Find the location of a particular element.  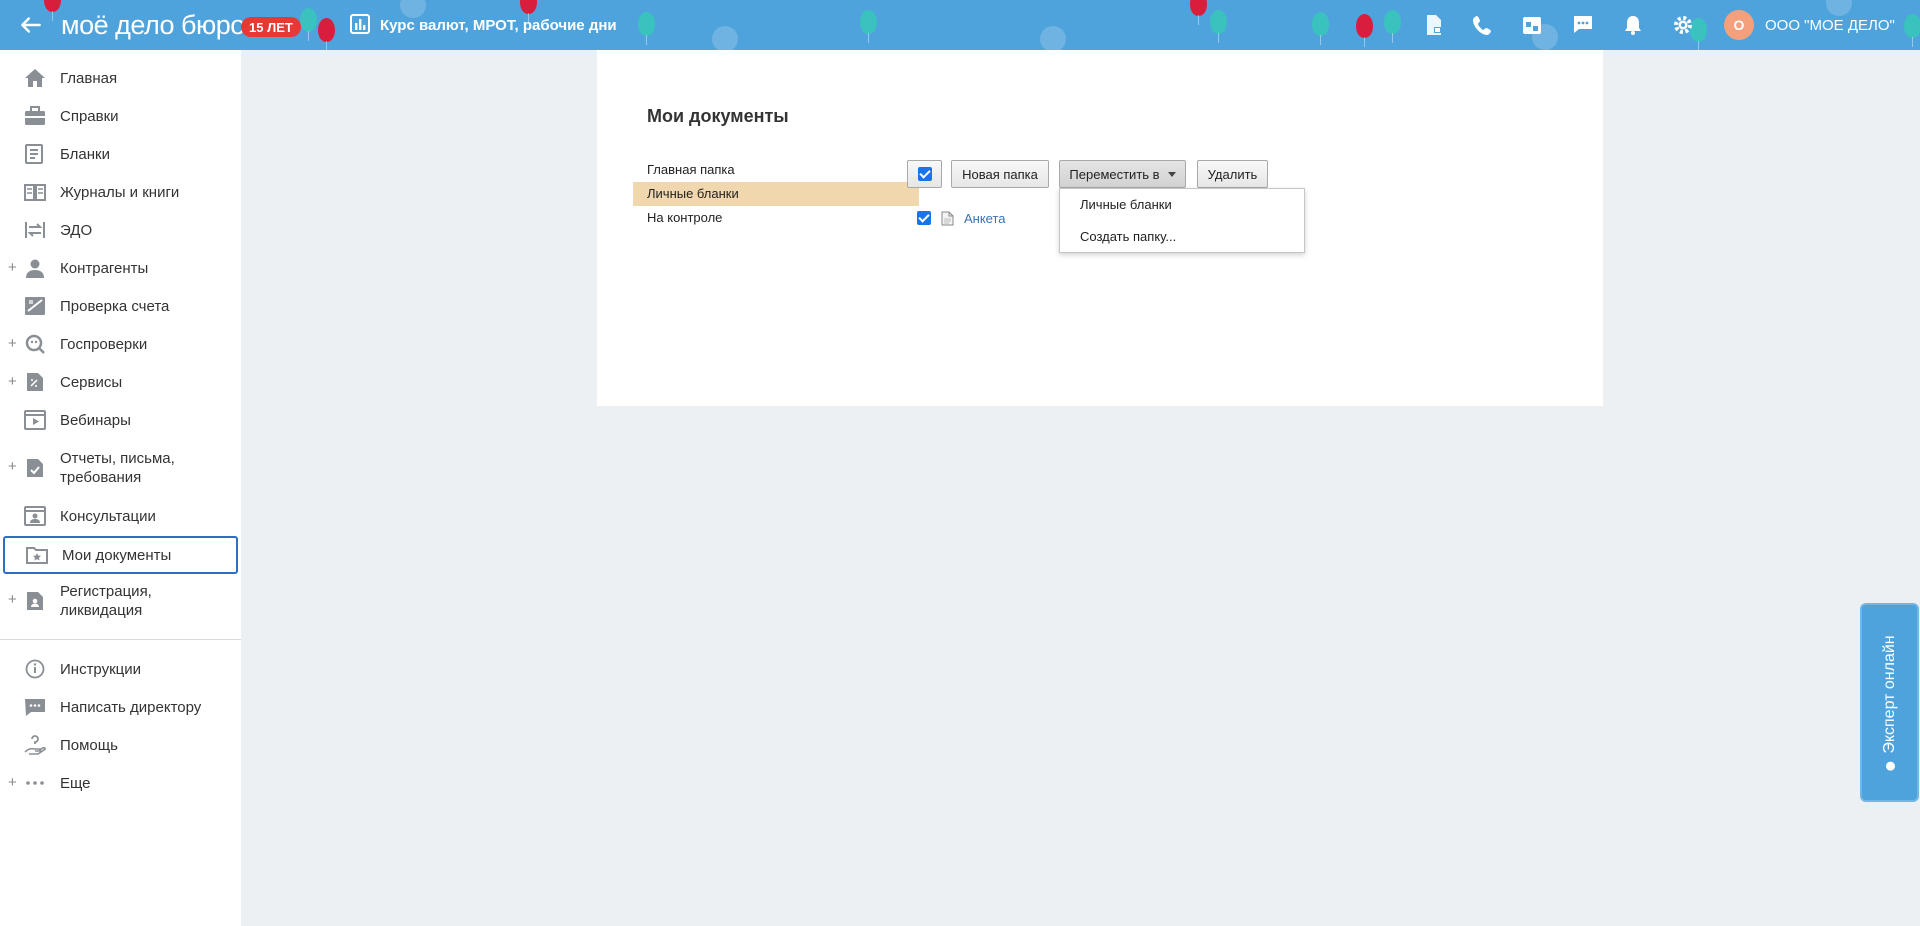

sidebar-item-label: Главная is located at coordinates (89, 78).